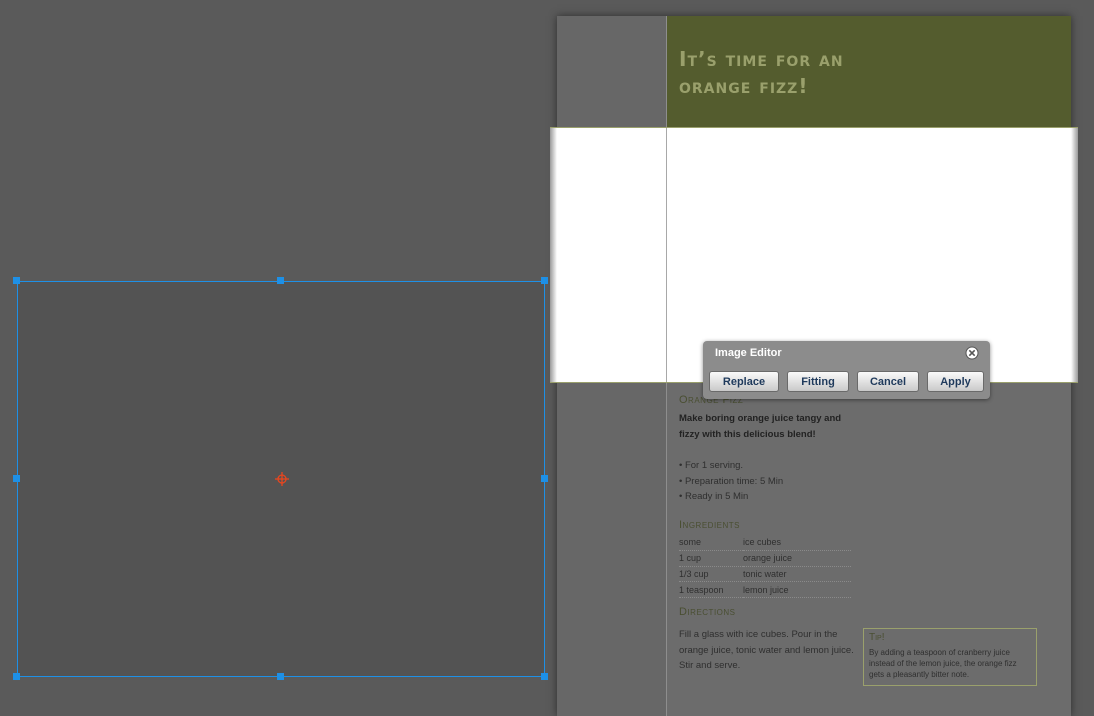 The image size is (1094, 716). Describe the element at coordinates (744, 381) in the screenshot. I see `replace-button: Replace` at that location.